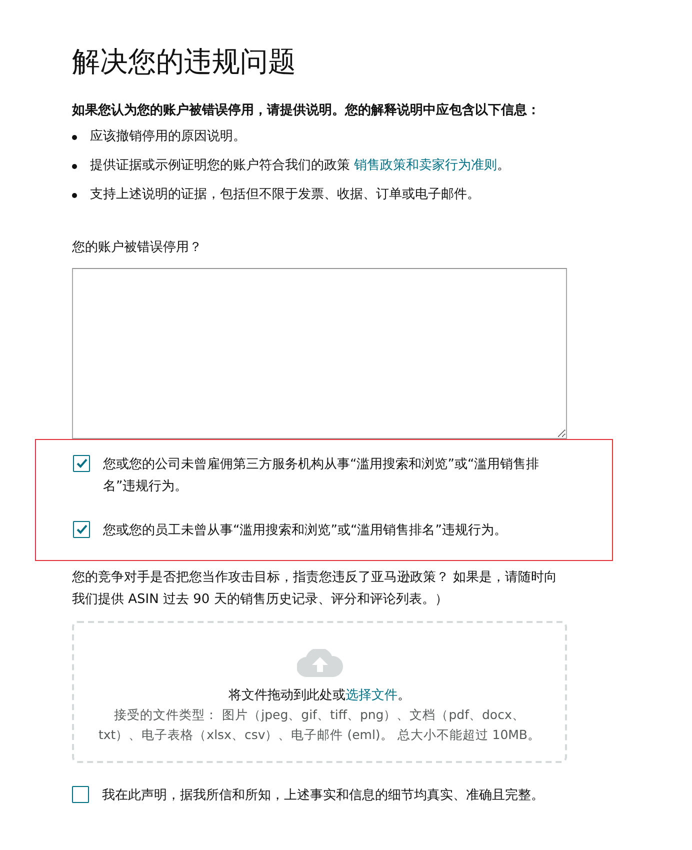 This screenshot has height=850, width=692. Describe the element at coordinates (426, 165) in the screenshot. I see `policy-link: 销售政策和卖家行为准则` at that location.